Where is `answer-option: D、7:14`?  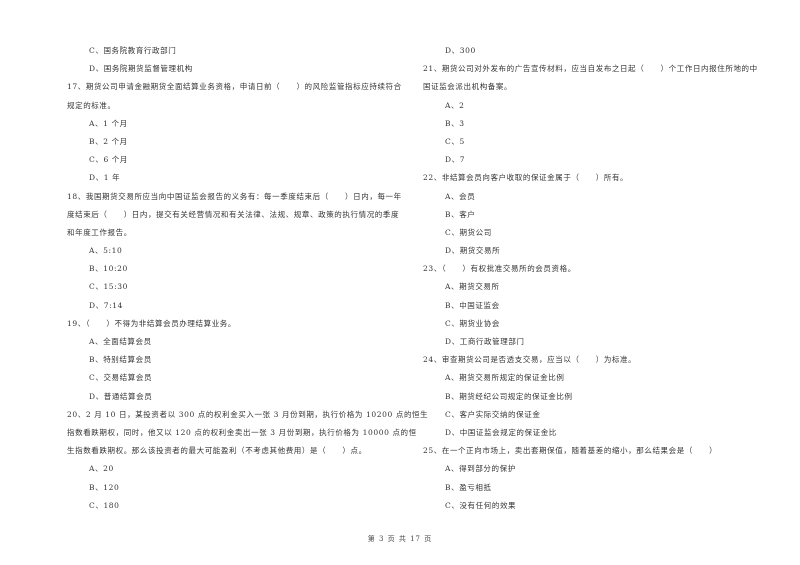 answer-option: D、7:14 is located at coordinates (106, 305).